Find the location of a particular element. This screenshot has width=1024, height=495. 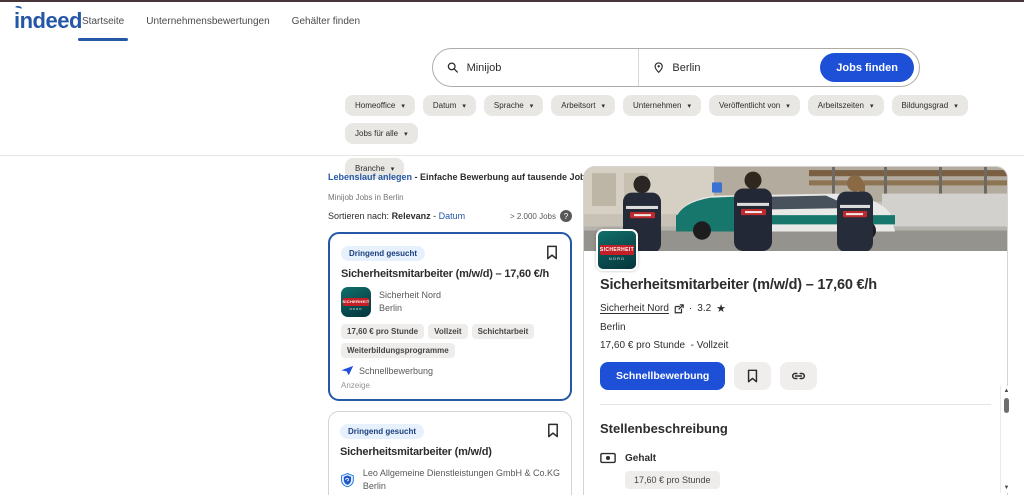

filter-homeoffice: Homeoffice ▾ is located at coordinates (380, 105).